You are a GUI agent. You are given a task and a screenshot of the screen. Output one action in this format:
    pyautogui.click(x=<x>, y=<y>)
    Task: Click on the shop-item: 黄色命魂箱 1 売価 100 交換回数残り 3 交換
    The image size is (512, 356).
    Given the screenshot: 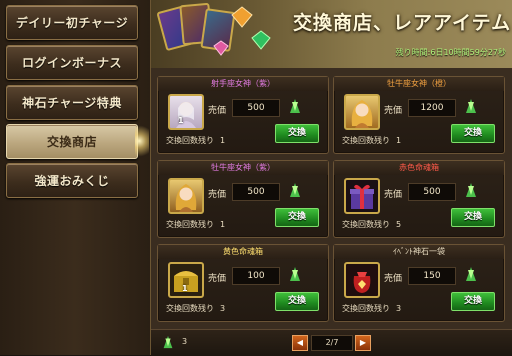 What is the action you would take?
    pyautogui.click(x=243, y=283)
    